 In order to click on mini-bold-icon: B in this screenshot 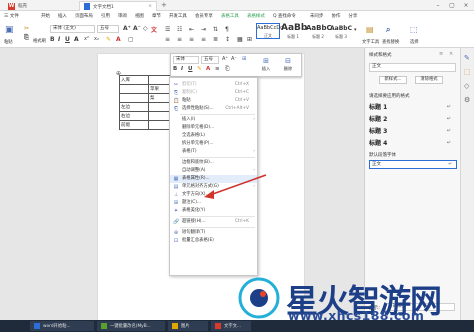, I will do `click(175, 69)`.